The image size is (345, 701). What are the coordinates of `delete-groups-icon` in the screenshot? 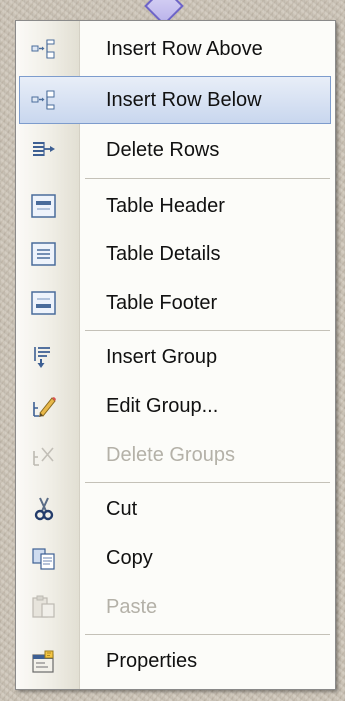 It's located at (44, 455).